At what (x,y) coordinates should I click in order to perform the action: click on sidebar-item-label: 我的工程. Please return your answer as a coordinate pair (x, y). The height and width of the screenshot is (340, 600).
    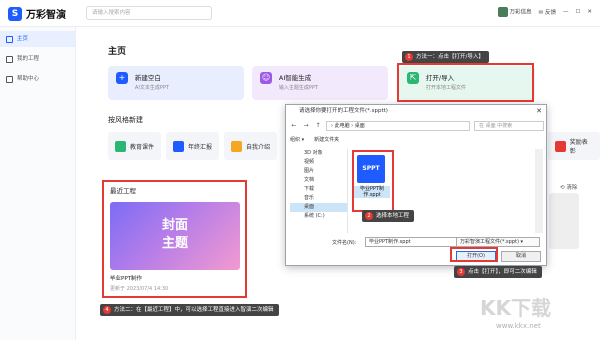
    Looking at the image, I should click on (28, 59).